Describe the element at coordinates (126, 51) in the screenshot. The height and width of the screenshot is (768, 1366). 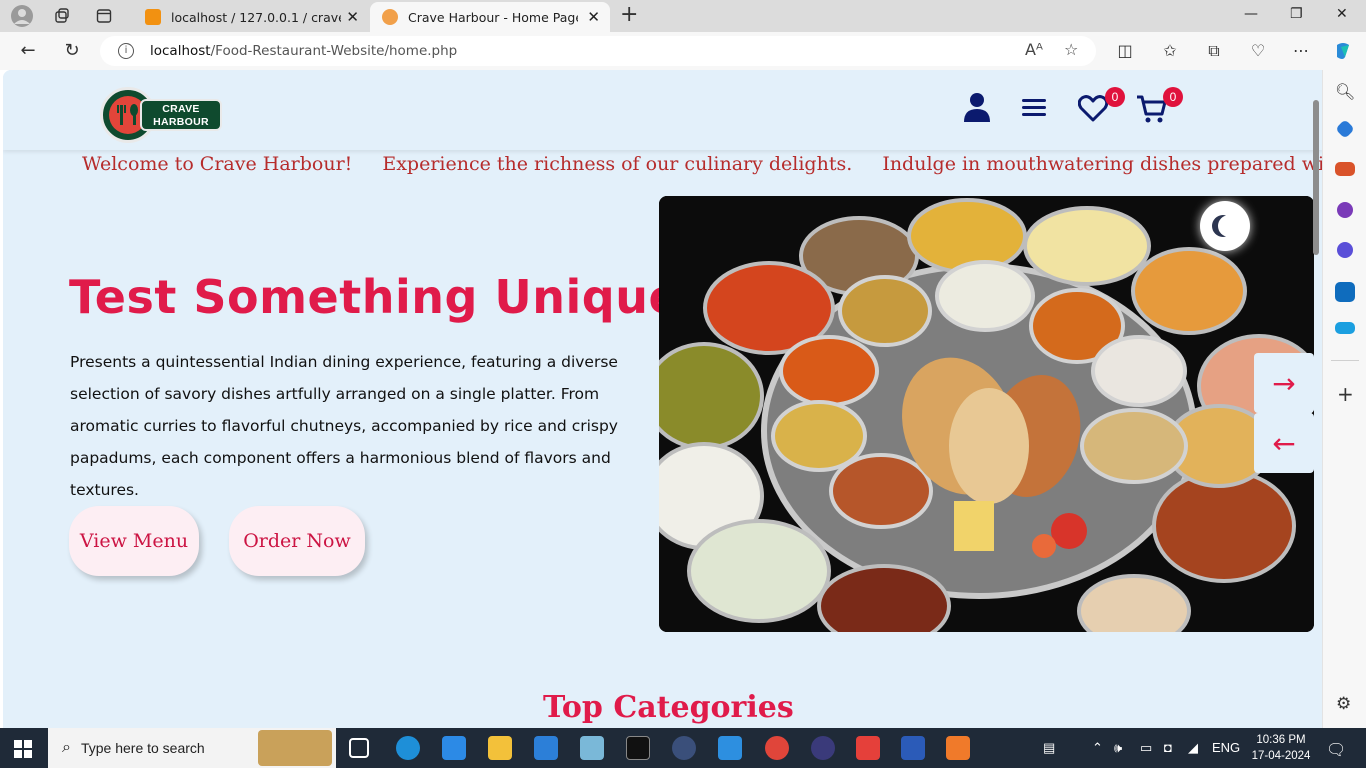
I see `site-info-icon: i` at that location.